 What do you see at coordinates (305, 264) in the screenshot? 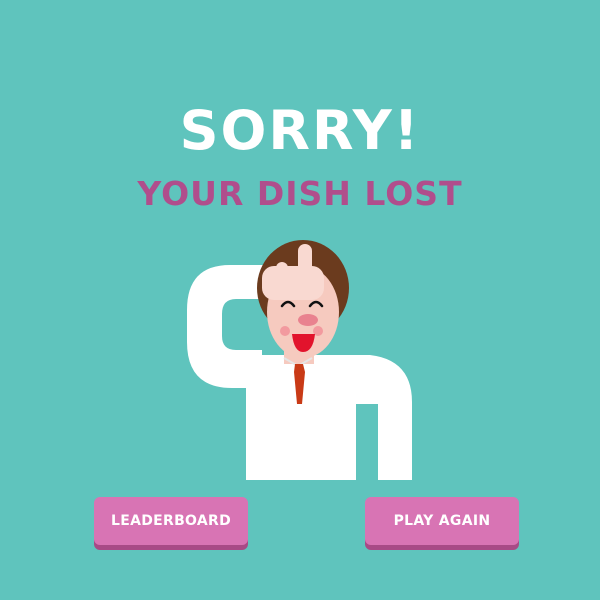
I see `raised-finger` at bounding box center [305, 264].